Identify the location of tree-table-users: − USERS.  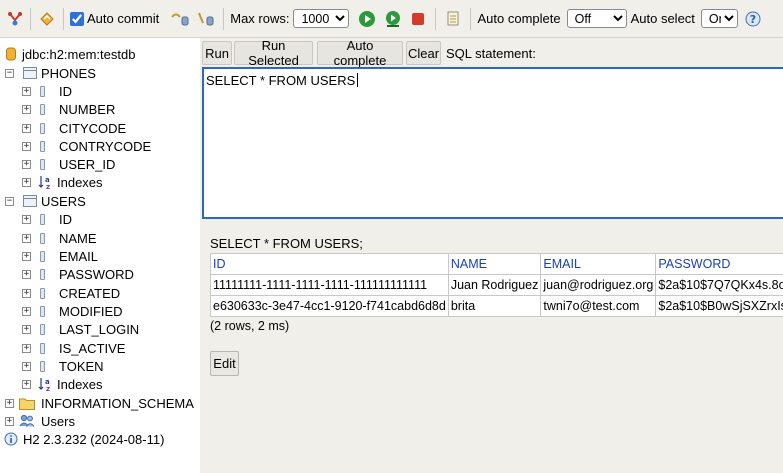
(45, 201).